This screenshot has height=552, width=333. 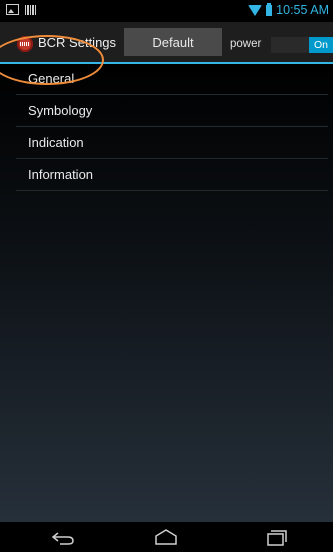 What do you see at coordinates (172, 175) in the screenshot?
I see `menu-item-information: Information` at bounding box center [172, 175].